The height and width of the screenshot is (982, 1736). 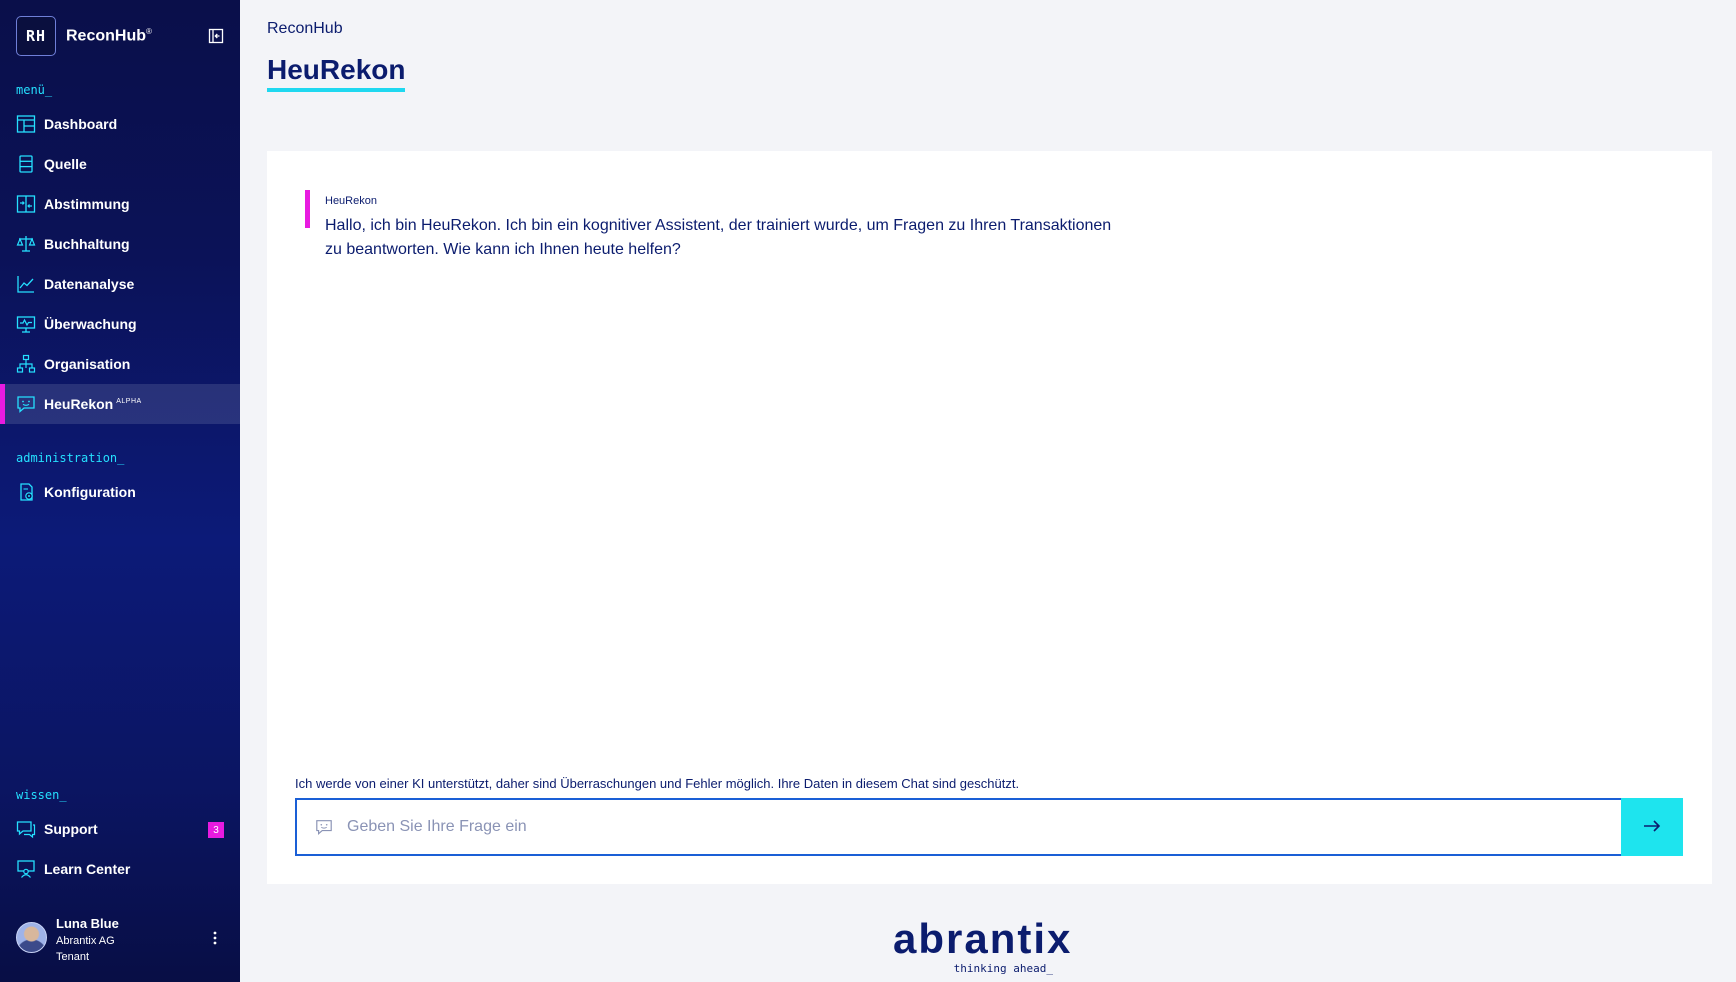 I want to click on sidebar-item-buchhaltung: Buchhaltung, so click(x=120, y=244).